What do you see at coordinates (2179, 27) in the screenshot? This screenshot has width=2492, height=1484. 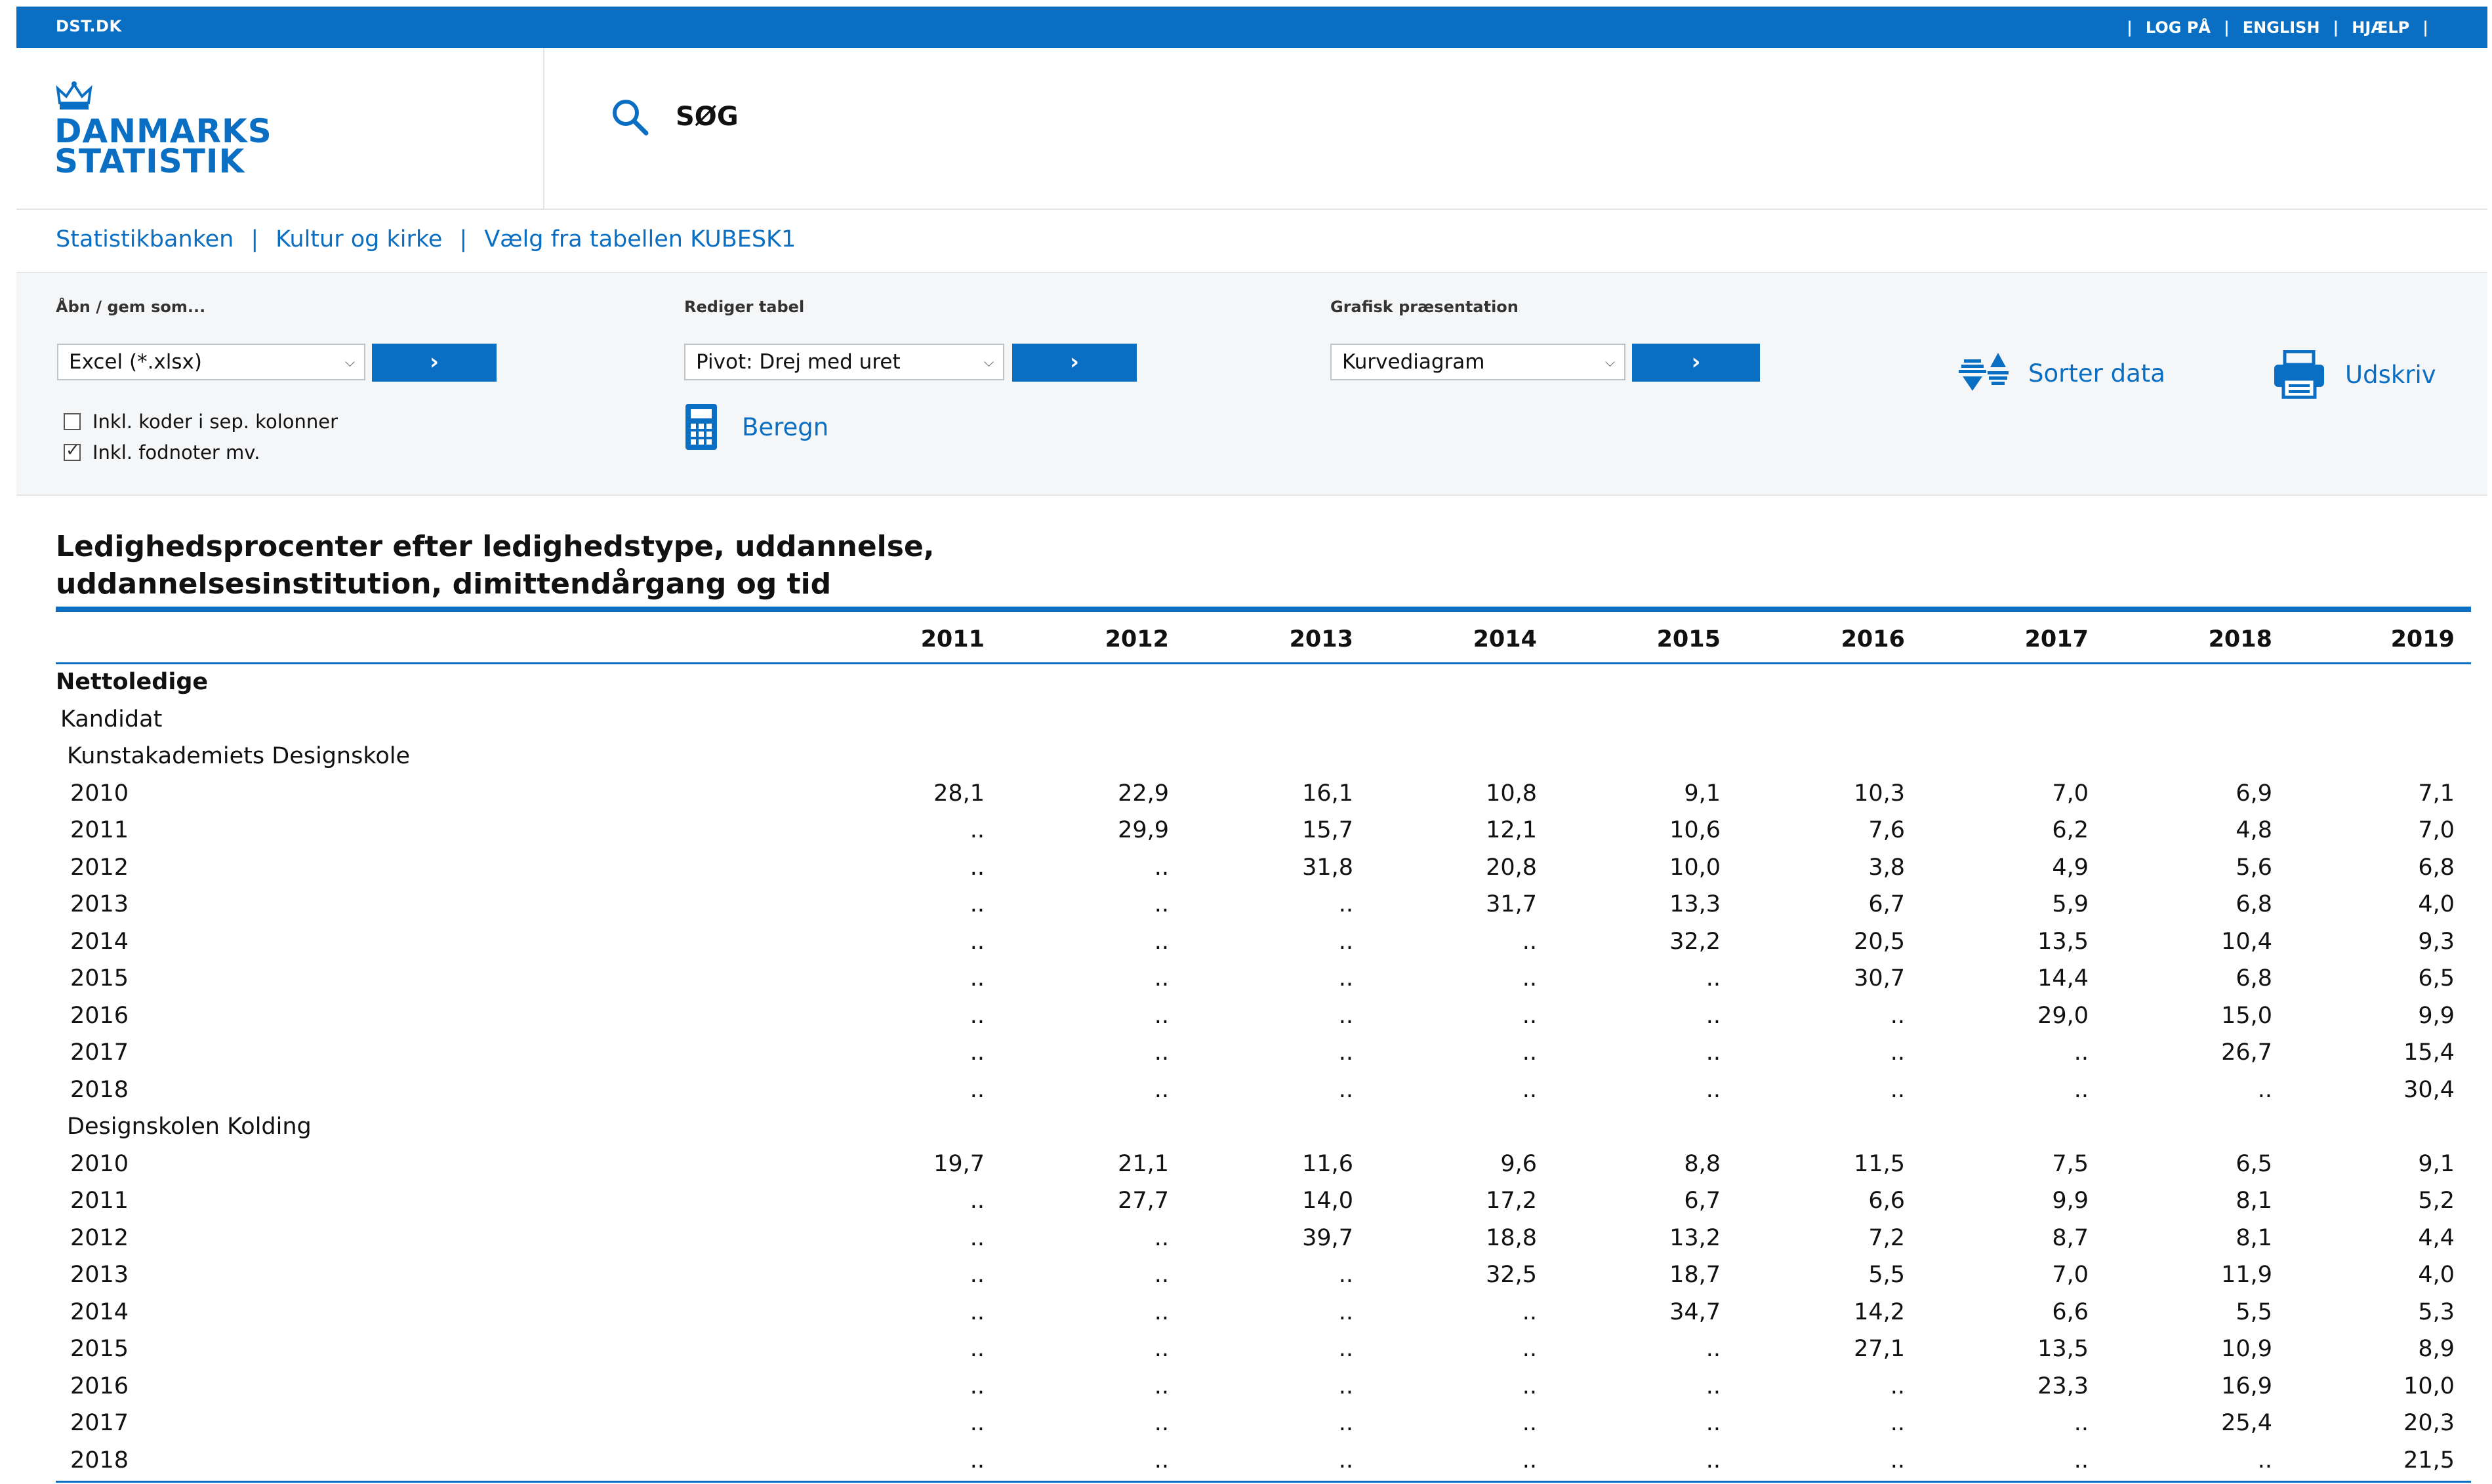 I see `login-link: LOG PÅ` at bounding box center [2179, 27].